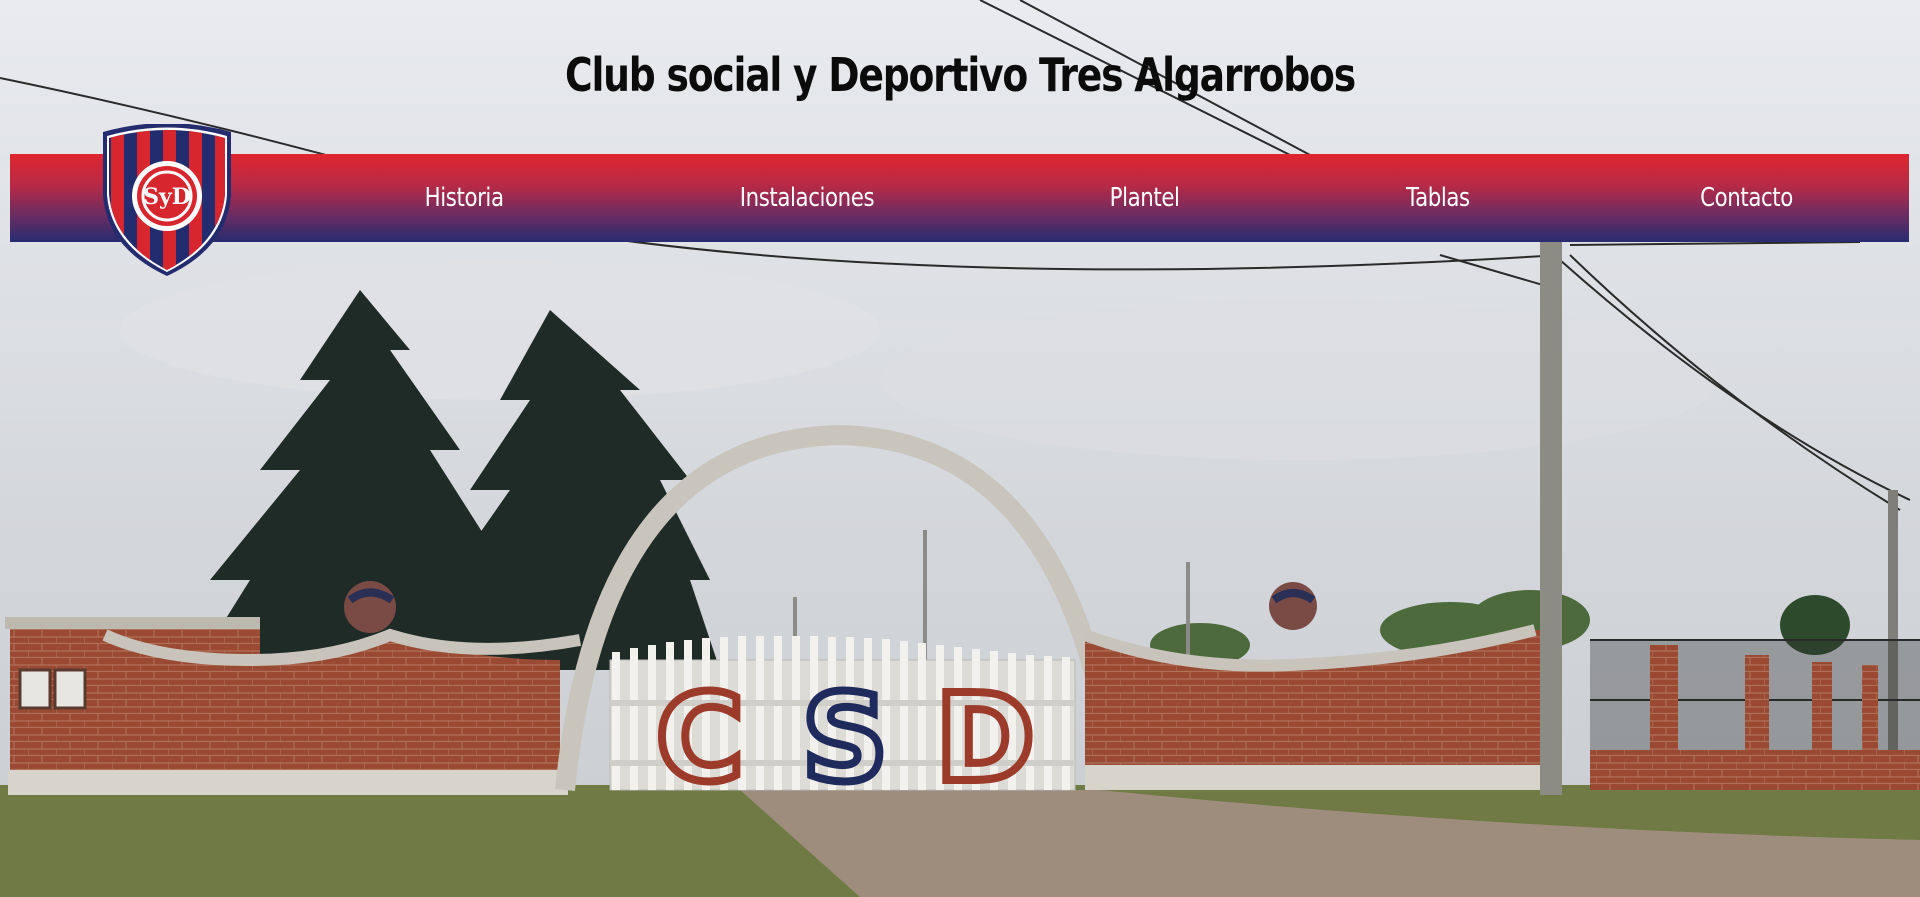 The width and height of the screenshot is (1920, 897). What do you see at coordinates (167, 197) in the screenshot?
I see `crest-monogram: SyD` at bounding box center [167, 197].